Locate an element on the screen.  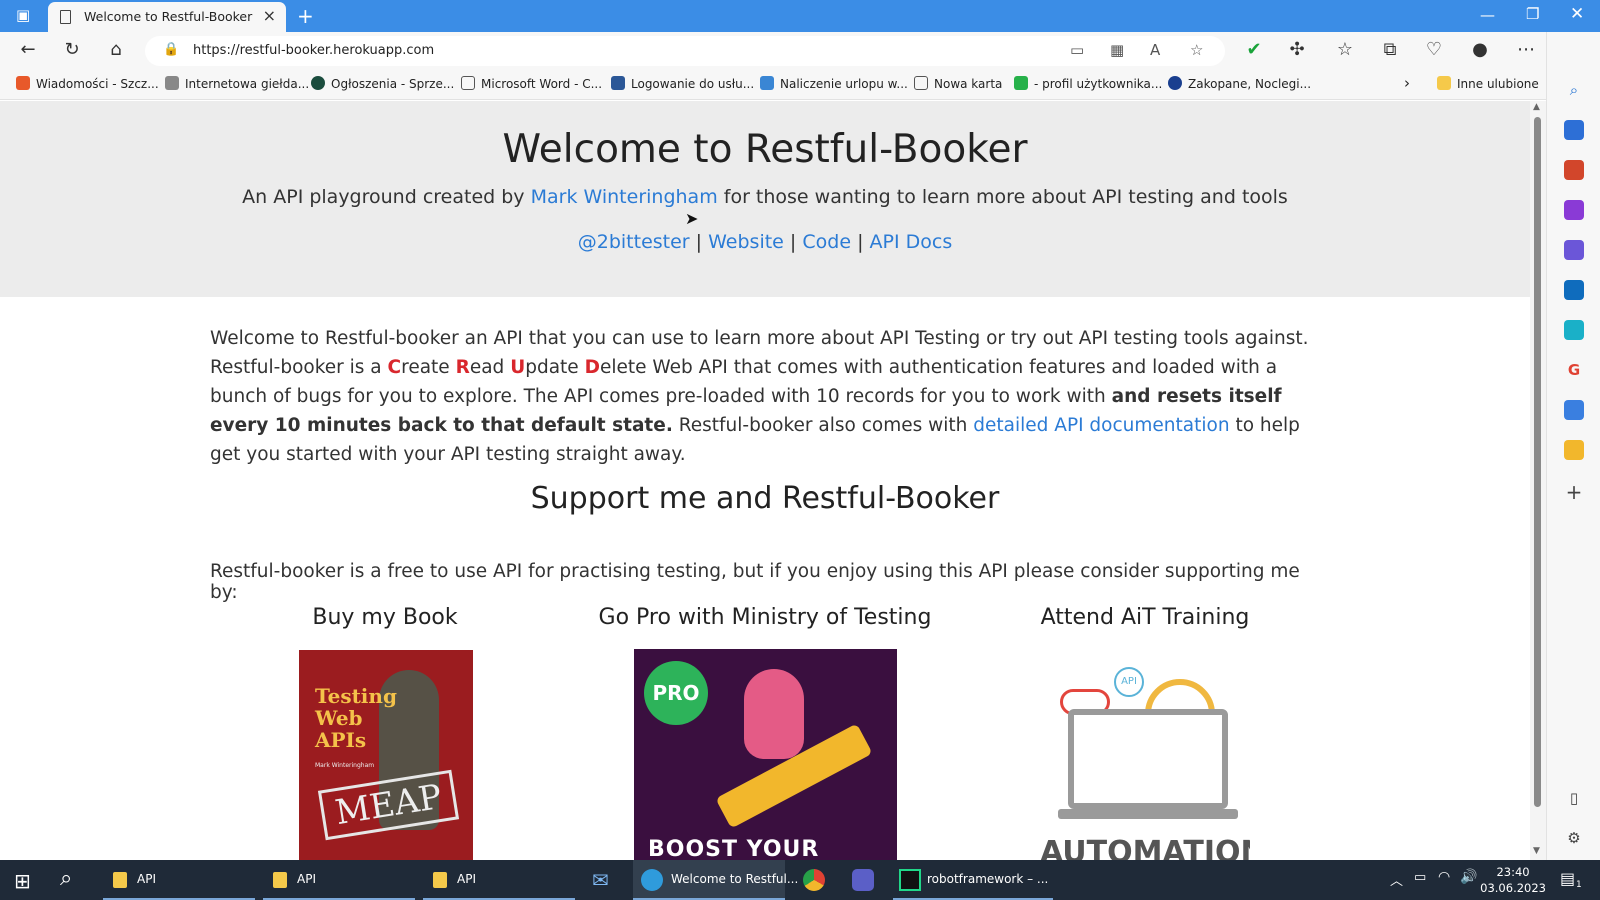
api-documentation-link: detailed API documentation is located at coordinates (1101, 425).